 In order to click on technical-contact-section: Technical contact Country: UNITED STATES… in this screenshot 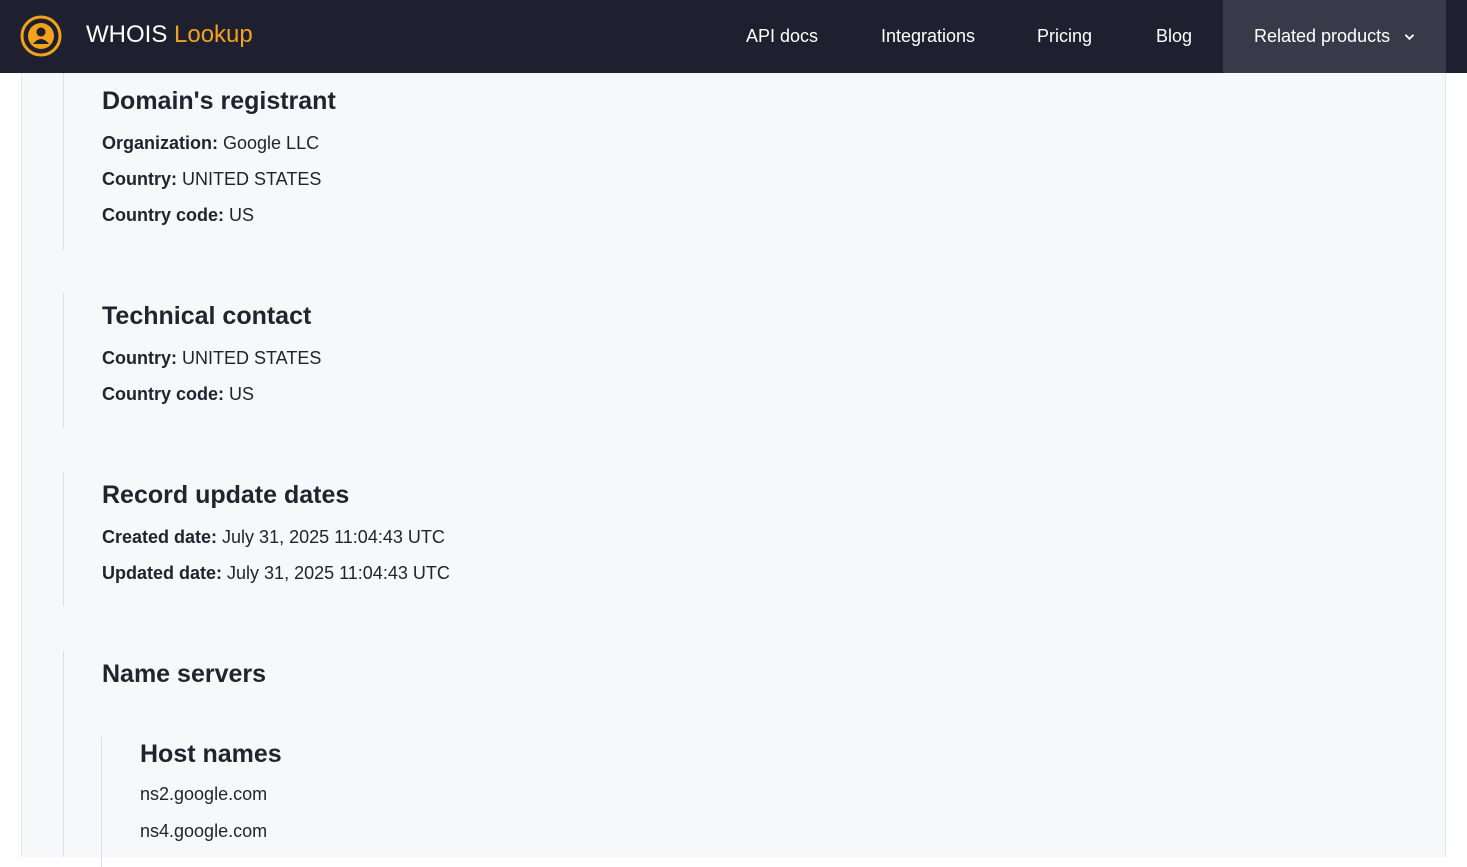, I will do `click(192, 360)`.